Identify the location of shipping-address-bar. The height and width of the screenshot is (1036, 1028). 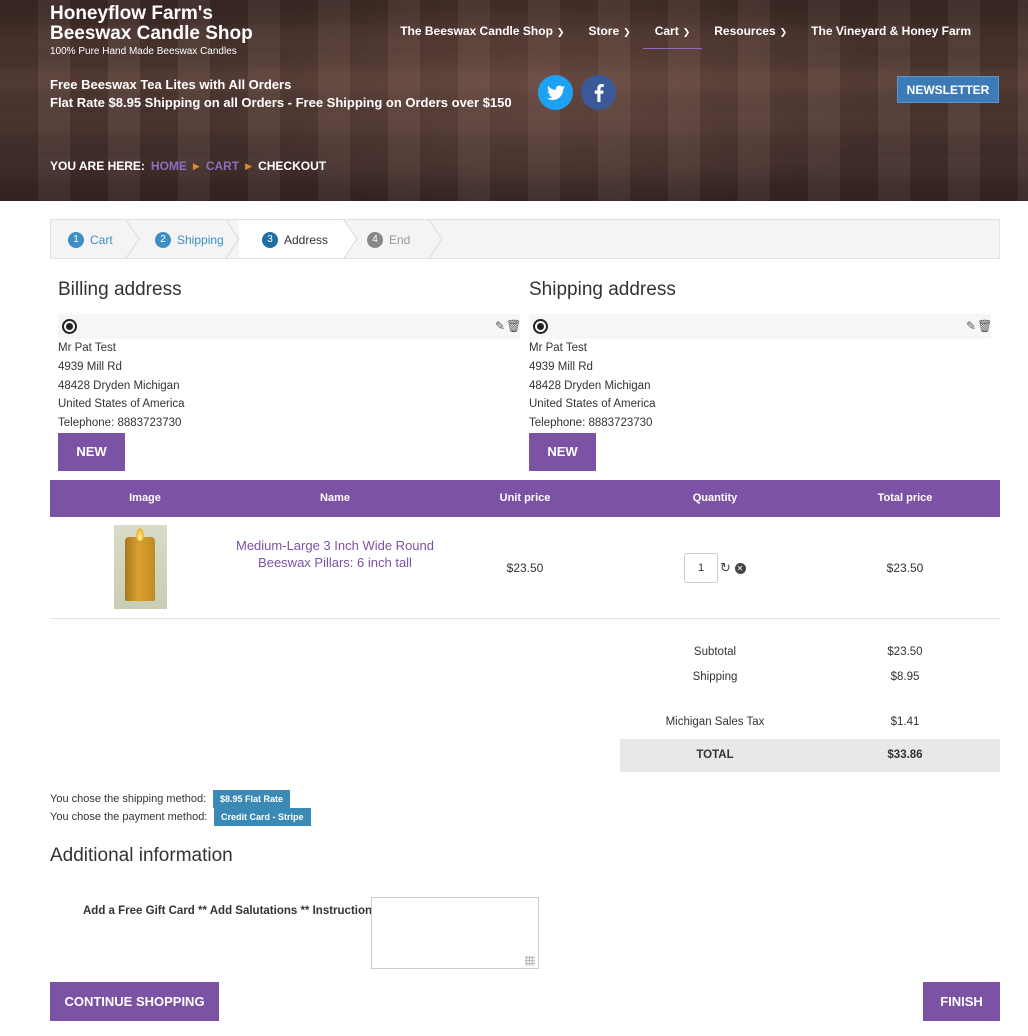
(760, 326).